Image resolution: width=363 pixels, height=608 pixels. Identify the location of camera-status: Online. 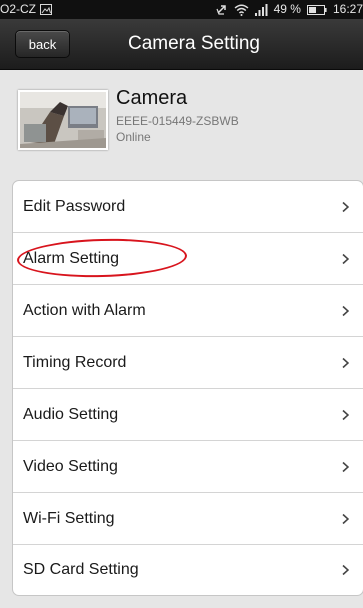
(133, 137).